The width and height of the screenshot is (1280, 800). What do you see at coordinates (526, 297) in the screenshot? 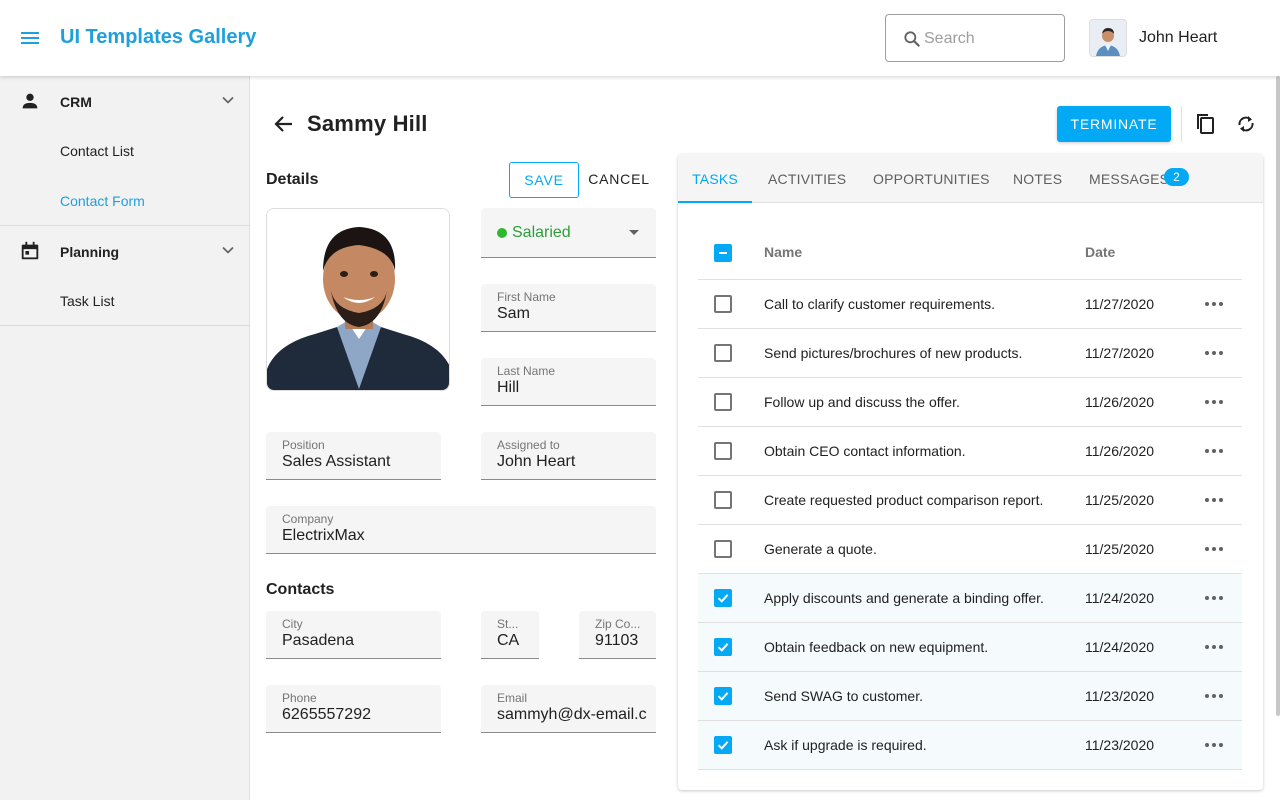
I see `field-label: First Name` at bounding box center [526, 297].